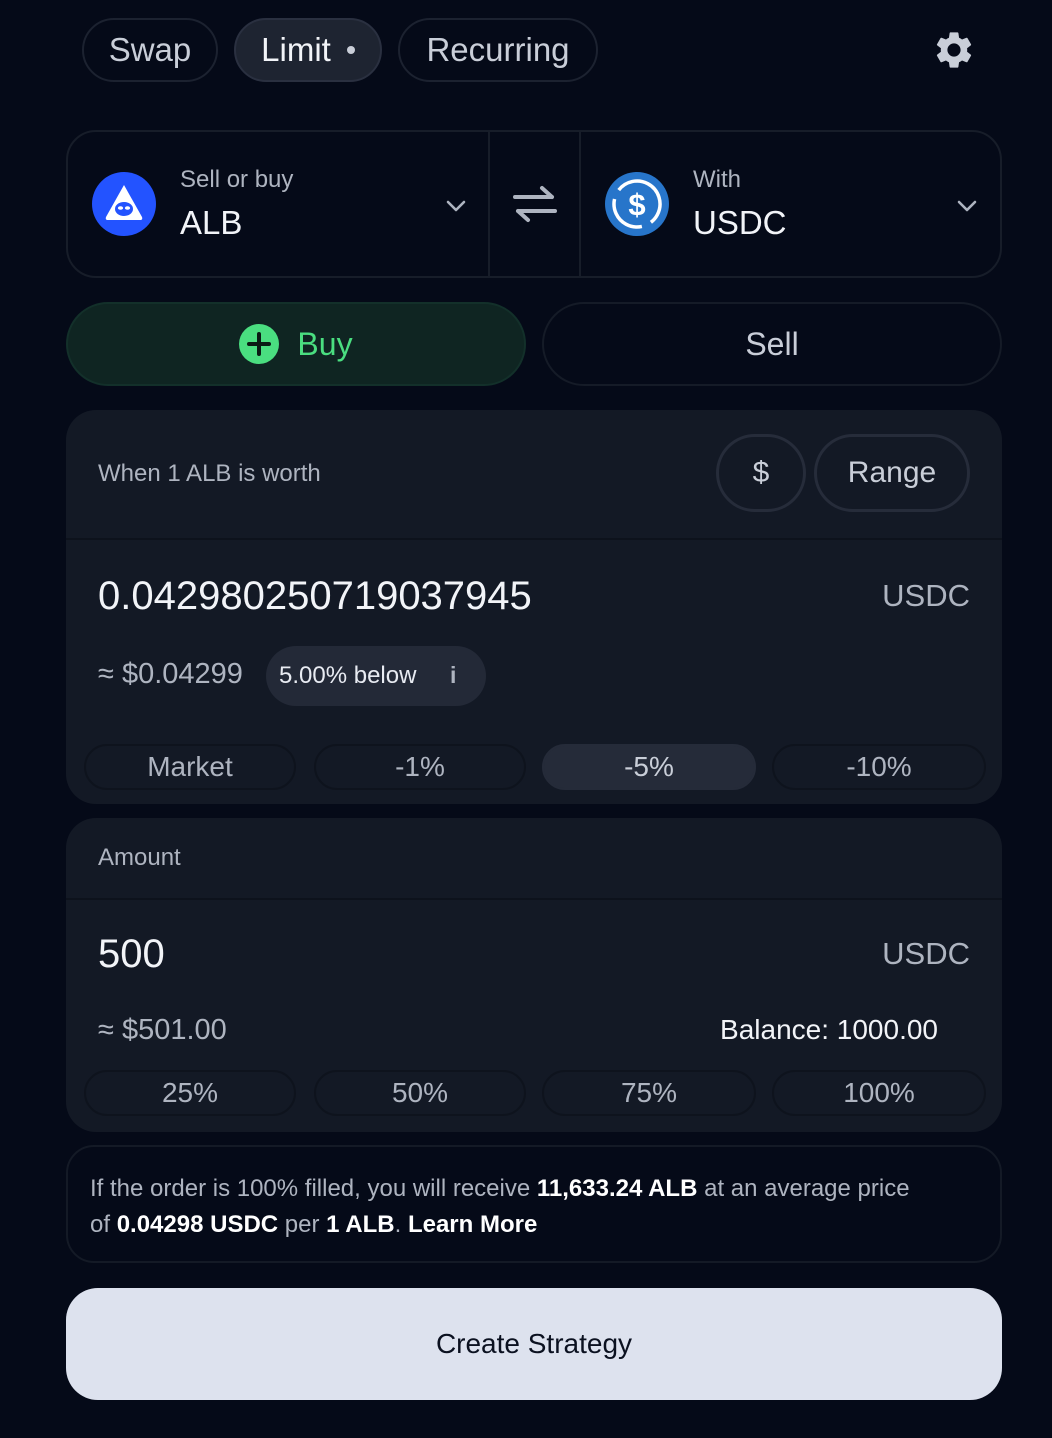 This screenshot has height=1438, width=1052. I want to click on tab-recurring-label: Recurring, so click(498, 49).